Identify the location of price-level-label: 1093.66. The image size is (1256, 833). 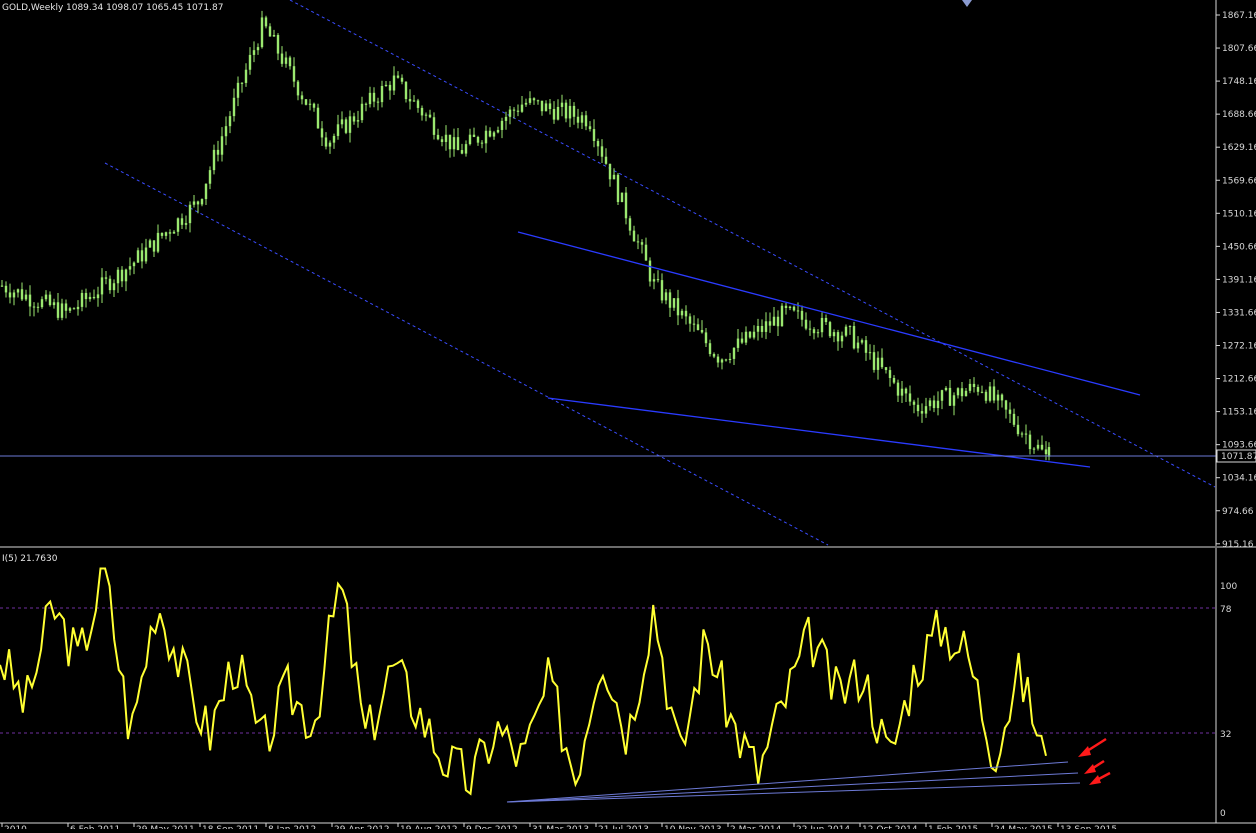
(1239, 446).